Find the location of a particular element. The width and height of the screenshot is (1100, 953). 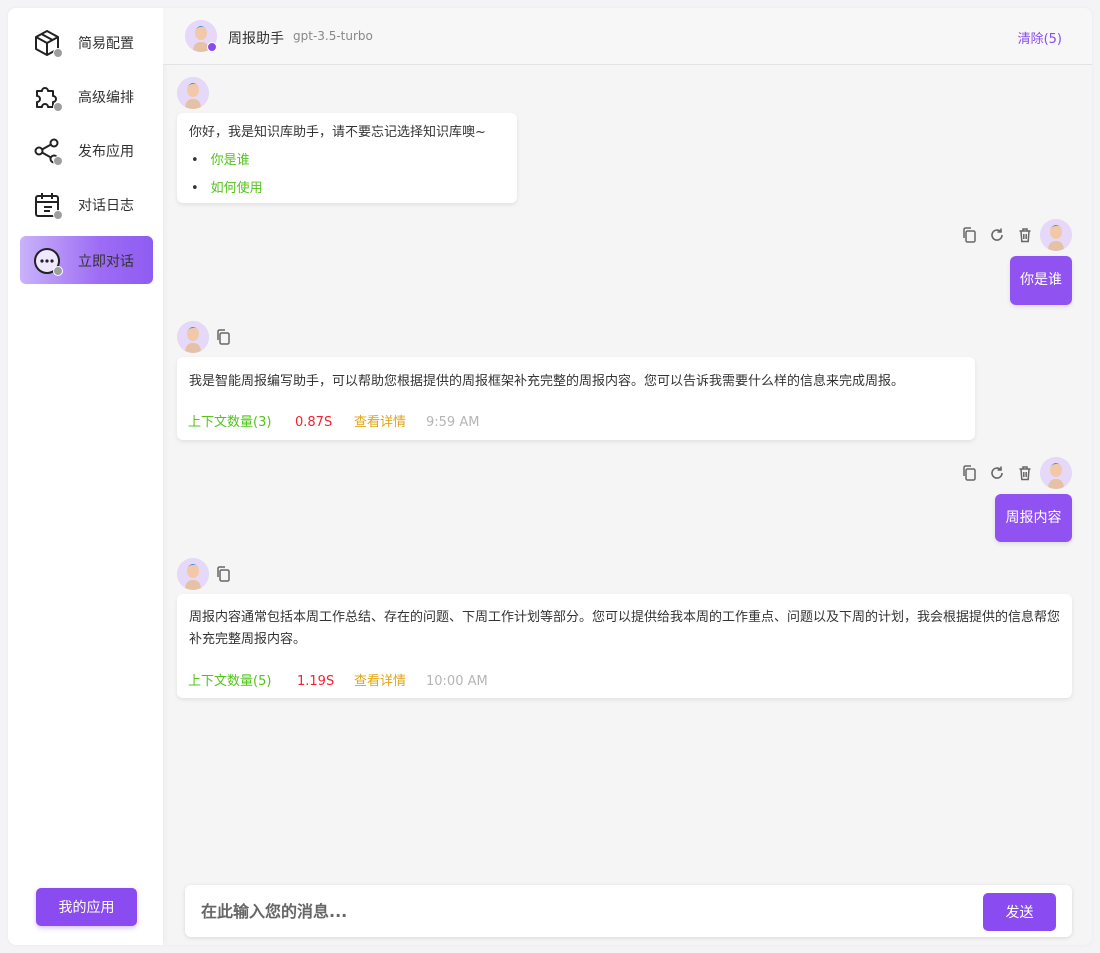

sidebar-item-label: 对话日志 is located at coordinates (106, 206).